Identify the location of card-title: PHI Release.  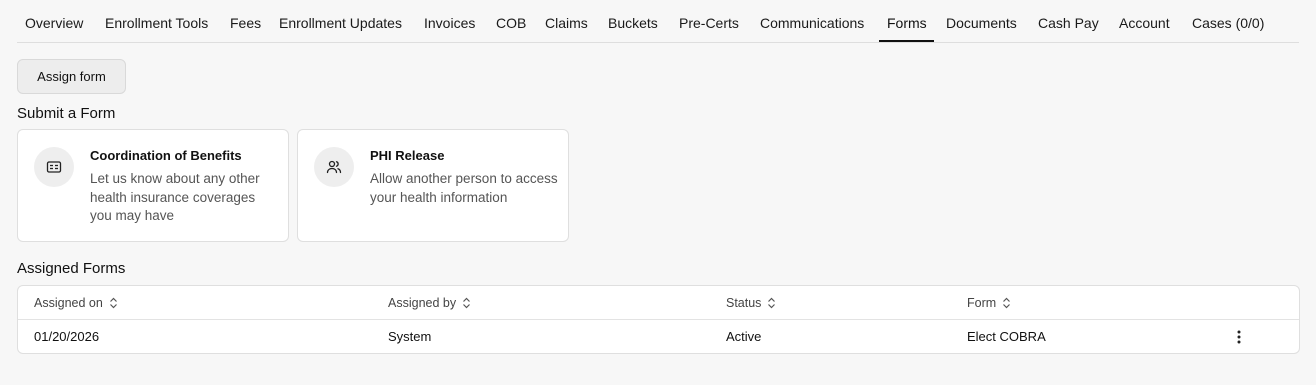
(407, 155).